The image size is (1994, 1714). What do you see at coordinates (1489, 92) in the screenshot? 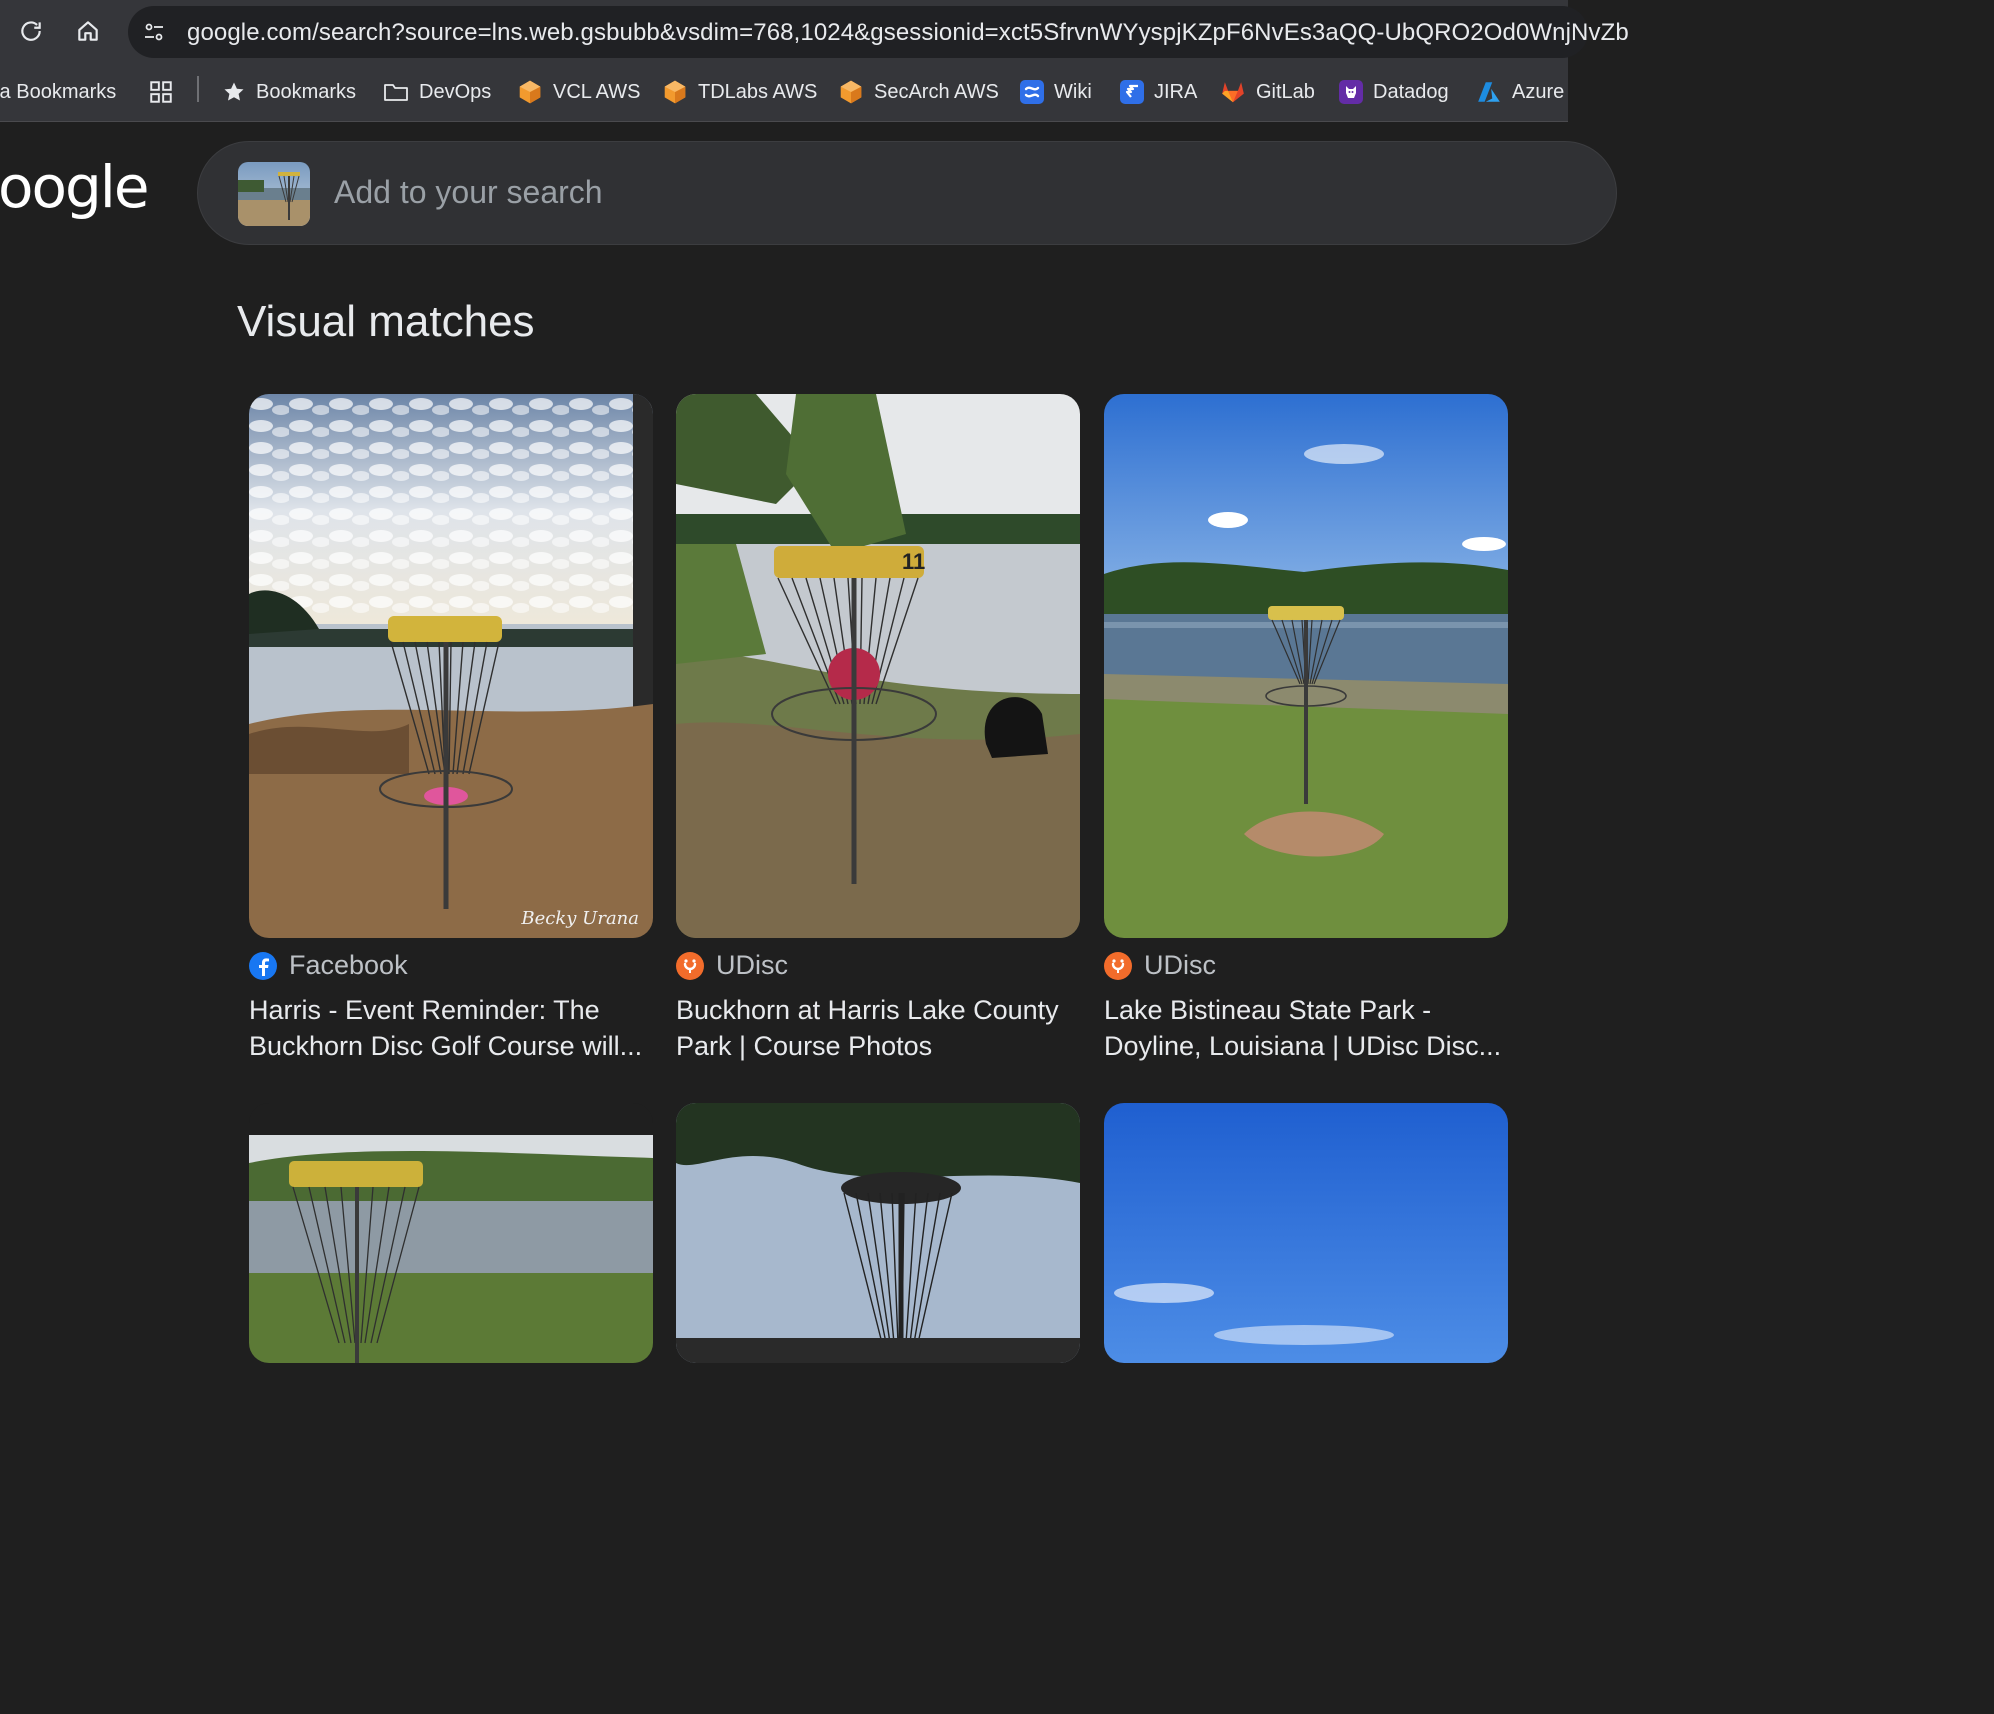
I see `azure-icon` at bounding box center [1489, 92].